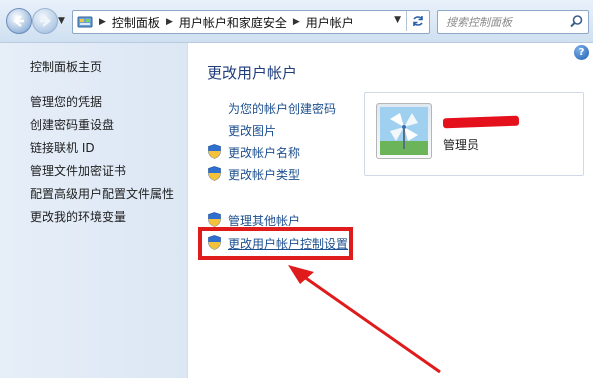  I want to click on forward-button, so click(45, 21).